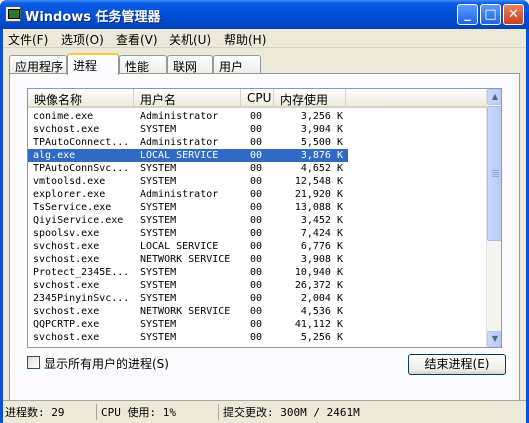 The width and height of the screenshot is (529, 423). I want to click on maximize-button: □, so click(490, 14).